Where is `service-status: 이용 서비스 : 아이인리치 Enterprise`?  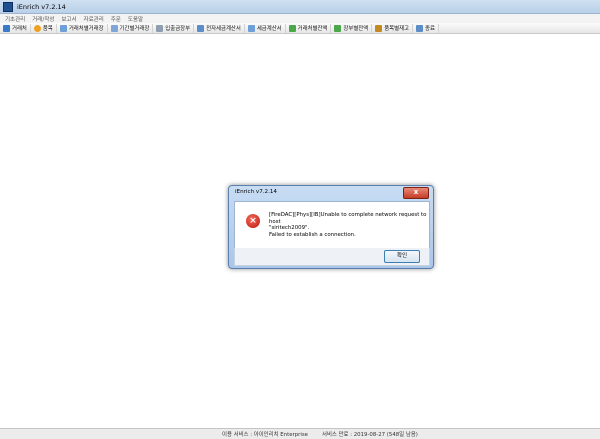
service-status: 이용 서비스 : 아이인리치 Enterprise is located at coordinates (265, 435).